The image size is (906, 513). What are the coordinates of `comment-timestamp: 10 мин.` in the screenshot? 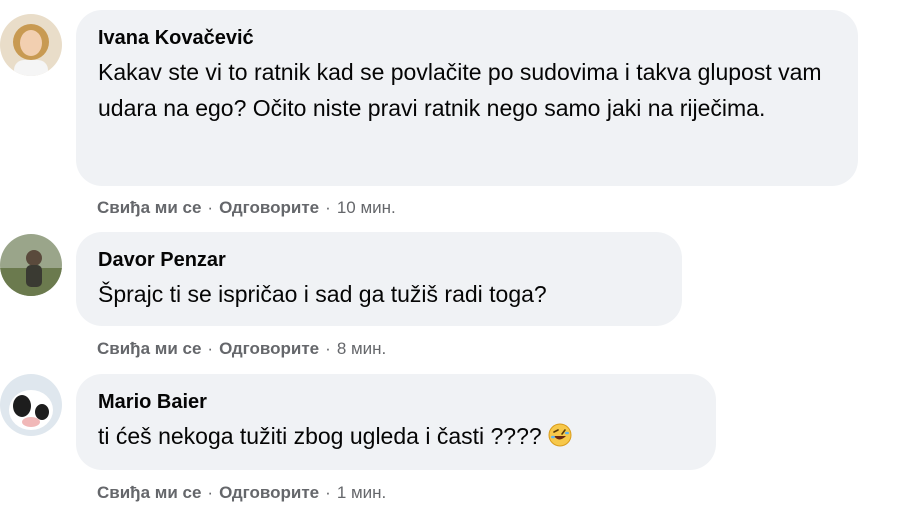 It's located at (366, 207).